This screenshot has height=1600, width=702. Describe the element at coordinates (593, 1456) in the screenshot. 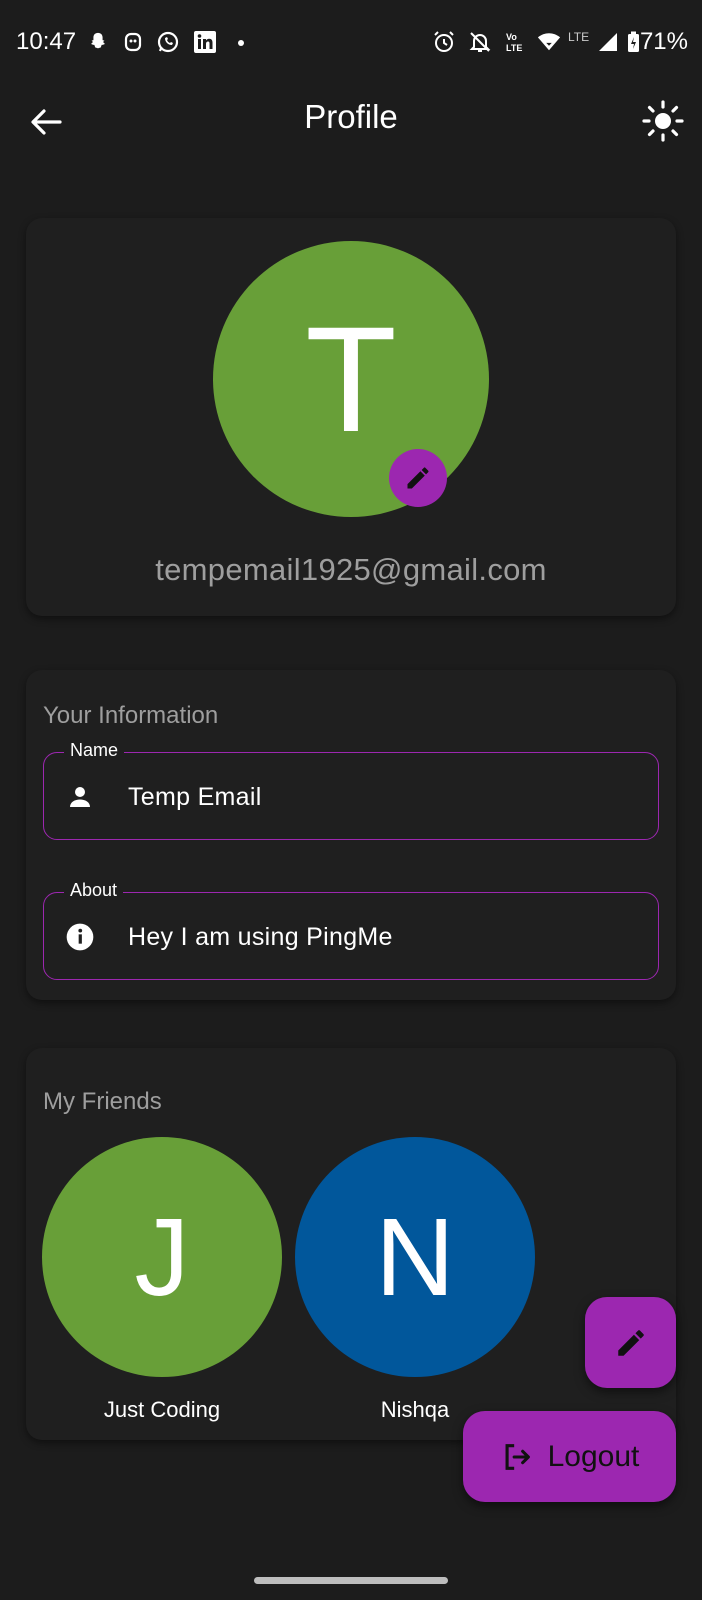

I see `logout-label: Logout` at that location.